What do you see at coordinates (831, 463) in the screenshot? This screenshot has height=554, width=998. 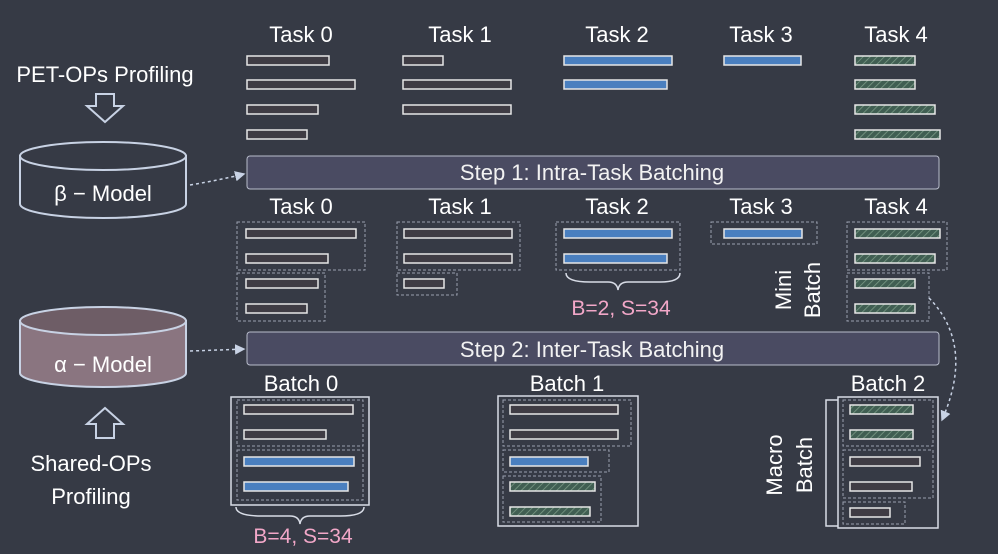 I see `macro-bracket` at bounding box center [831, 463].